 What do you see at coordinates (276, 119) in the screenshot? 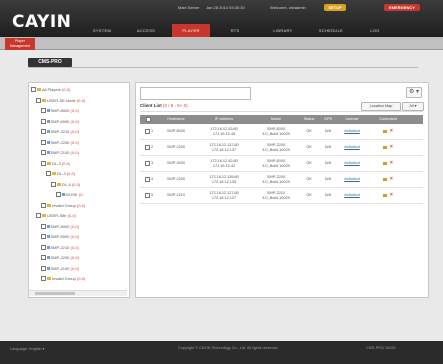
I see `column-header: Model` at bounding box center [276, 119].